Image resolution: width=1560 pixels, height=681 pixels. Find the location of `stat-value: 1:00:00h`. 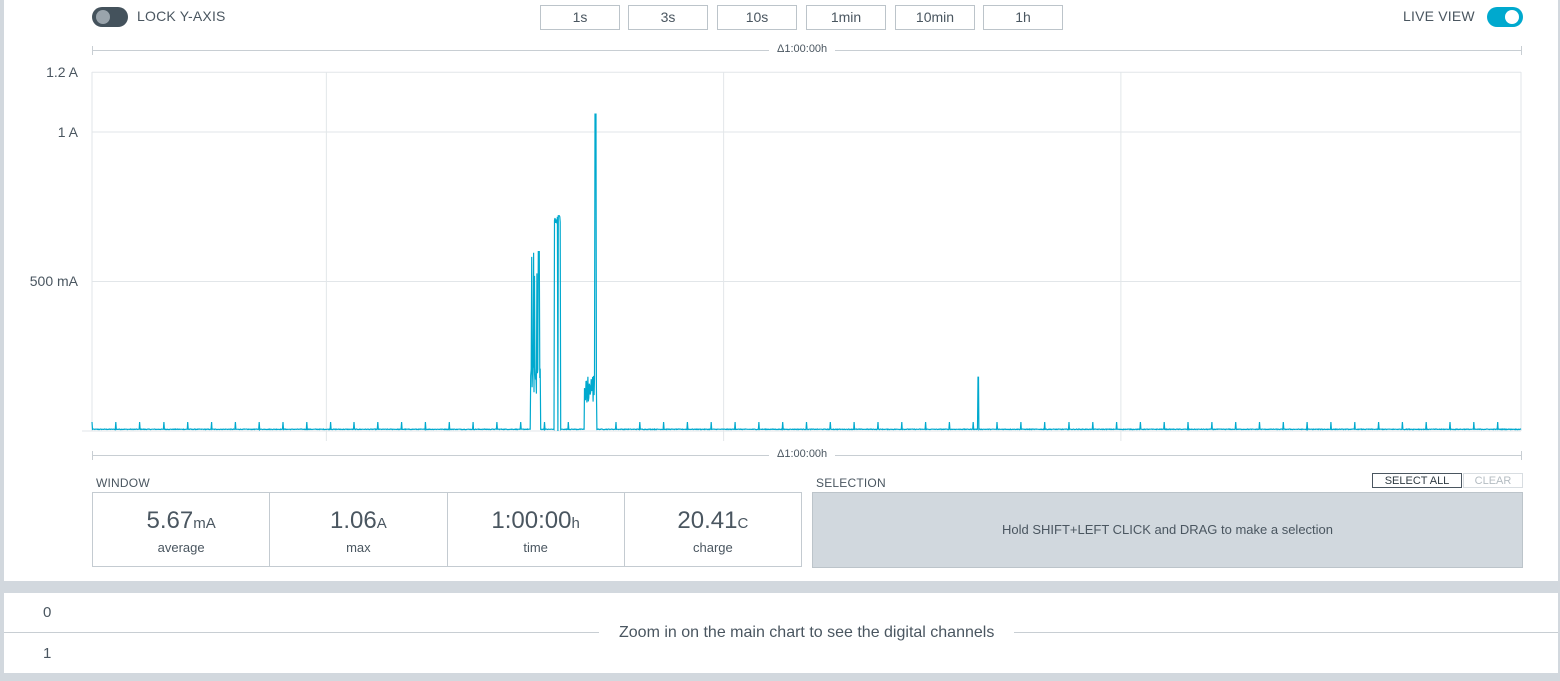

stat-value: 1:00:00h is located at coordinates (535, 520).